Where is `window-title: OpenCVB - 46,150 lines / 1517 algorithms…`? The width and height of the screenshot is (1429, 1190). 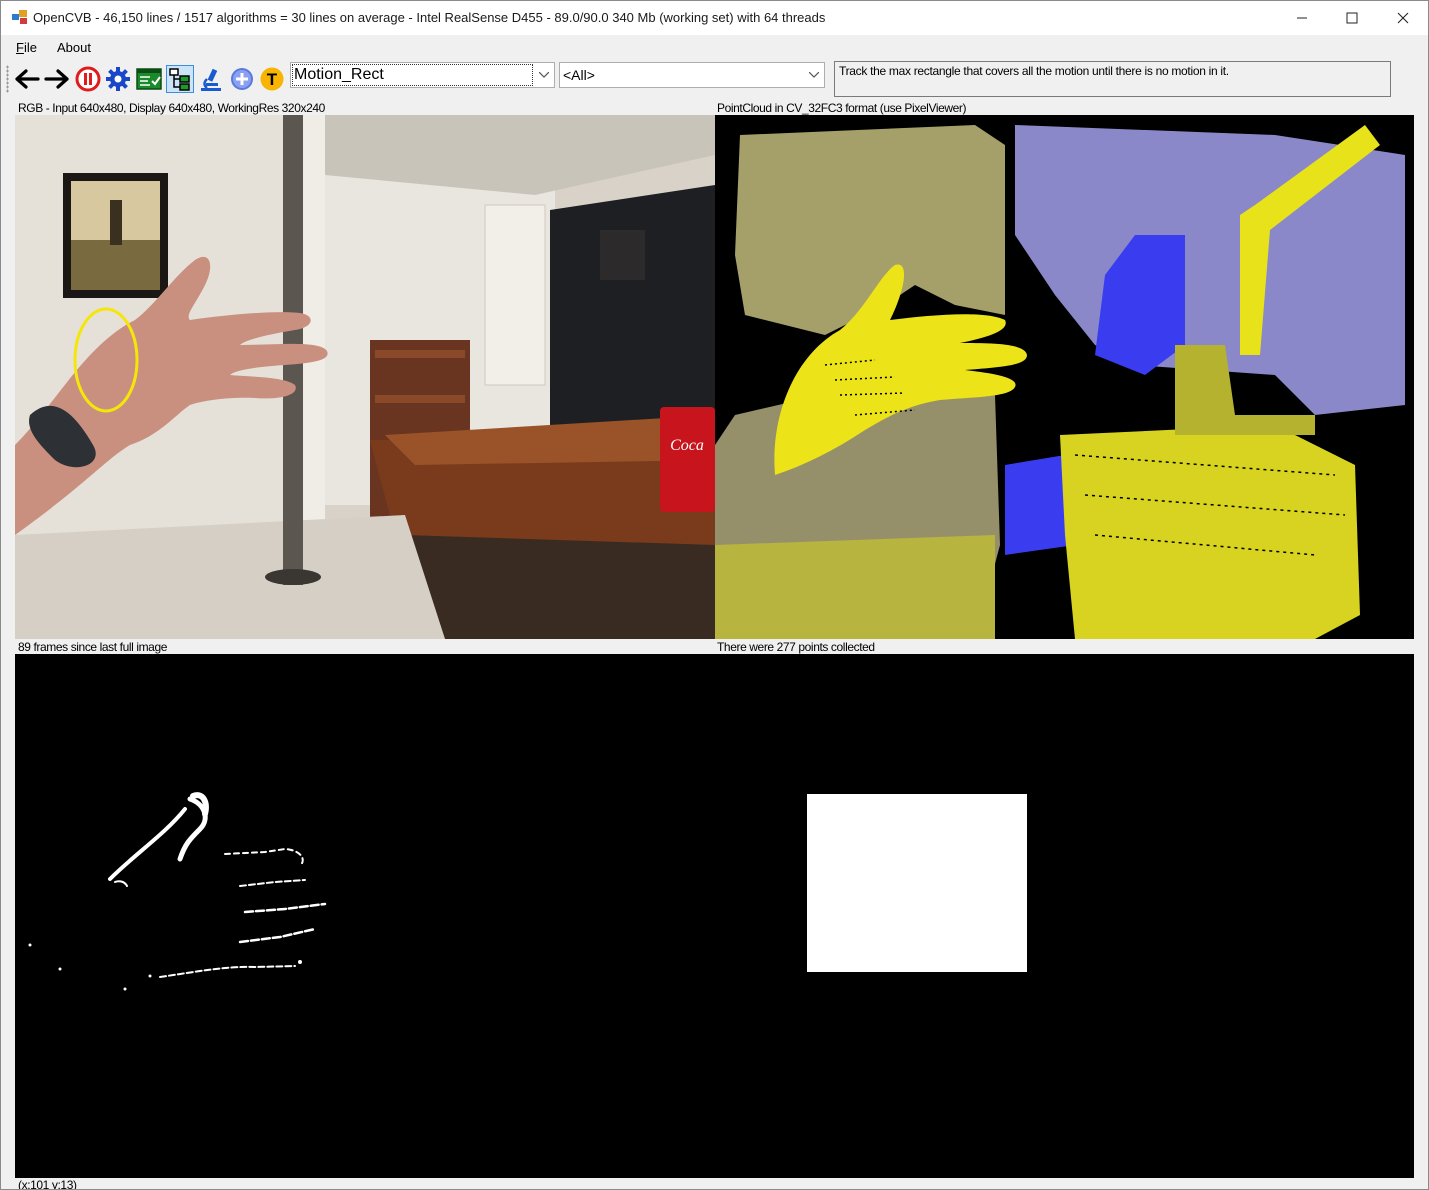 window-title: OpenCVB - 46,150 lines / 1517 algorithms… is located at coordinates (429, 17).